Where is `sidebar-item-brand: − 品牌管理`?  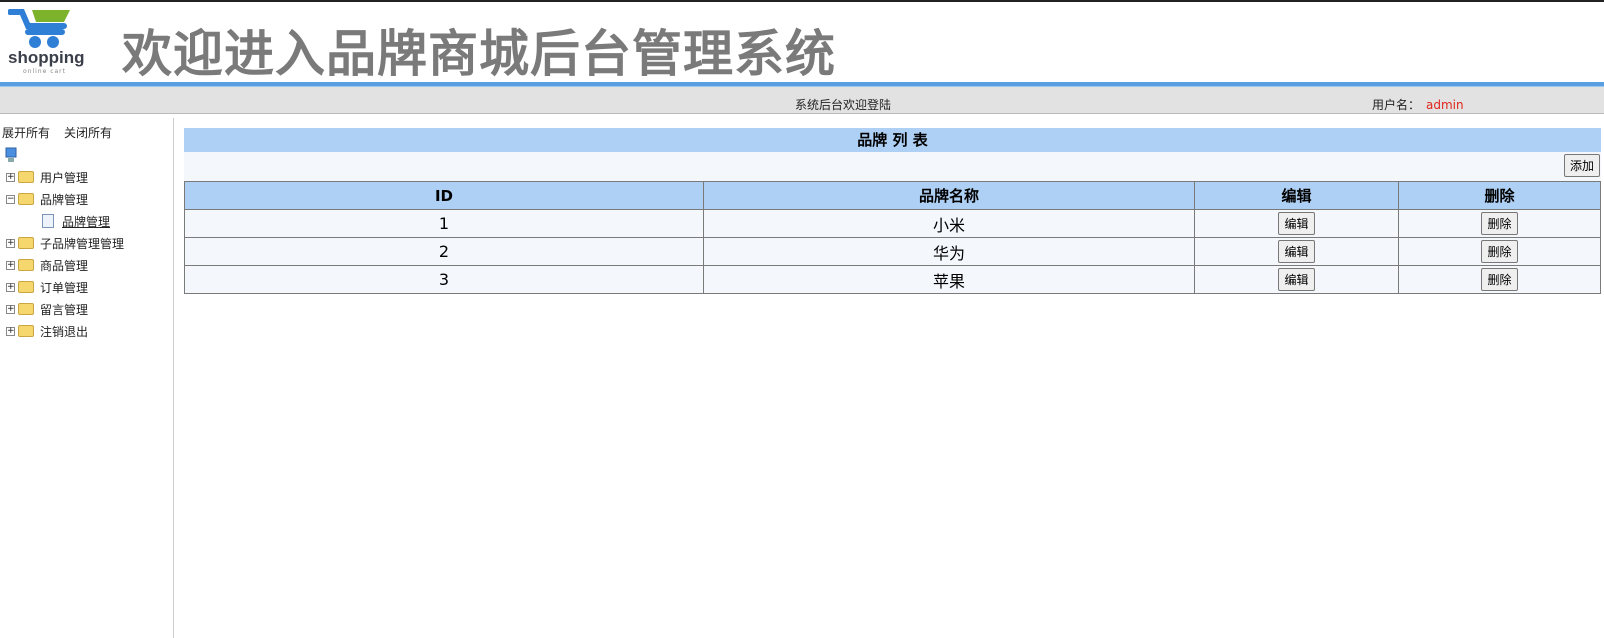
sidebar-item-brand: − 品牌管理 is located at coordinates (64, 199).